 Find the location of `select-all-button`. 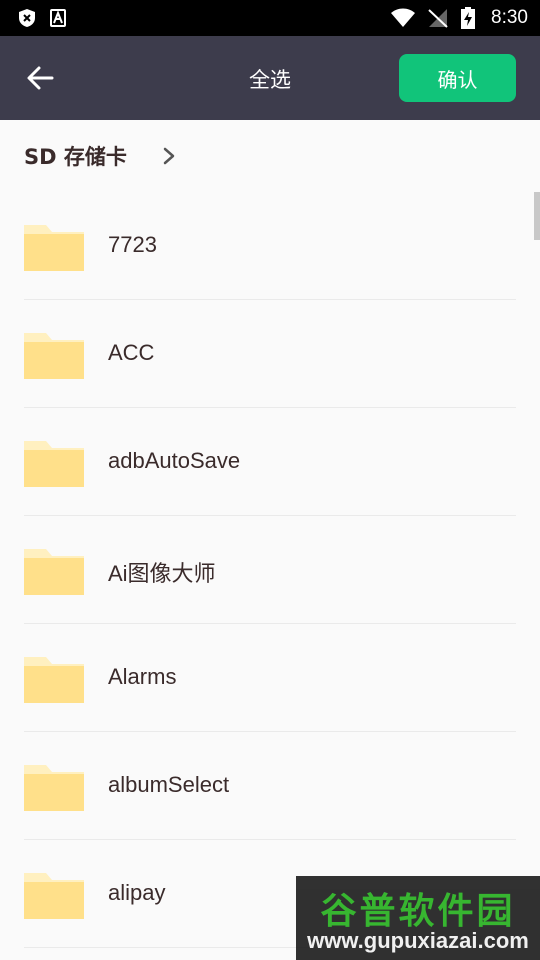

select-all-button is located at coordinates (310, 78).